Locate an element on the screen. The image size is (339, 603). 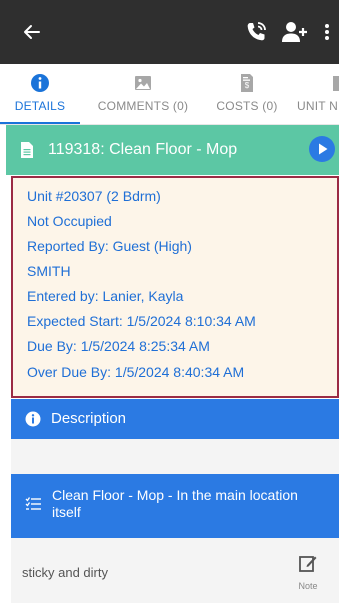
reporter-name: SMITH is located at coordinates (49, 271).